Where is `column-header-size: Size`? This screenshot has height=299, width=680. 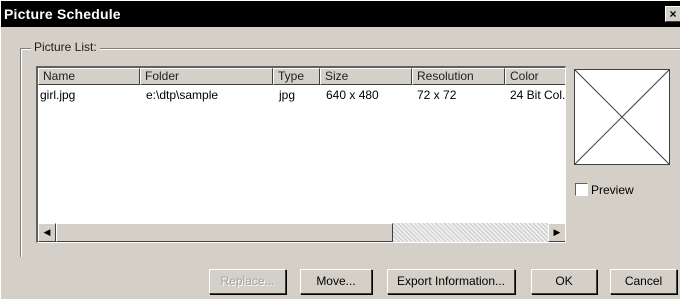 column-header-size: Size is located at coordinates (366, 76).